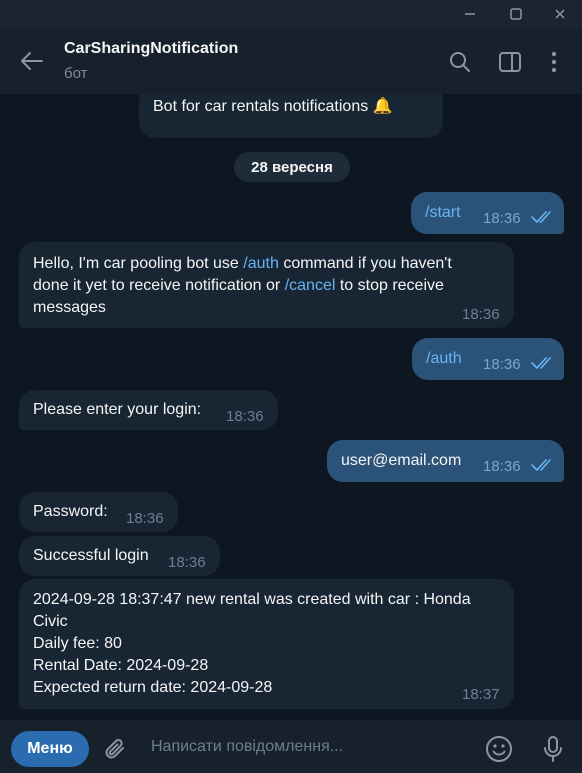  I want to click on chat-header: CarSharingNotification бот, so click(291, 61).